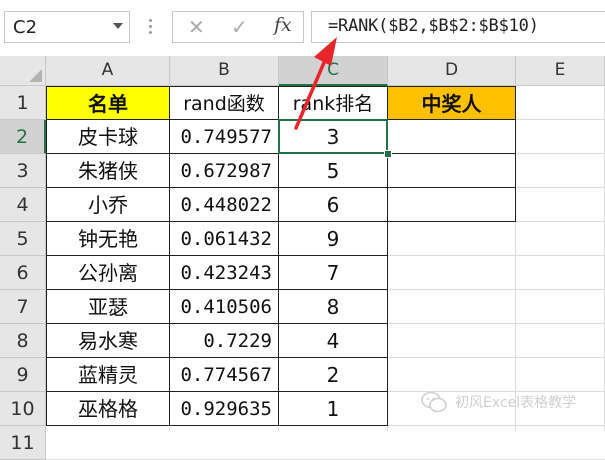  What do you see at coordinates (434, 402) in the screenshot?
I see `wechat-icon` at bounding box center [434, 402].